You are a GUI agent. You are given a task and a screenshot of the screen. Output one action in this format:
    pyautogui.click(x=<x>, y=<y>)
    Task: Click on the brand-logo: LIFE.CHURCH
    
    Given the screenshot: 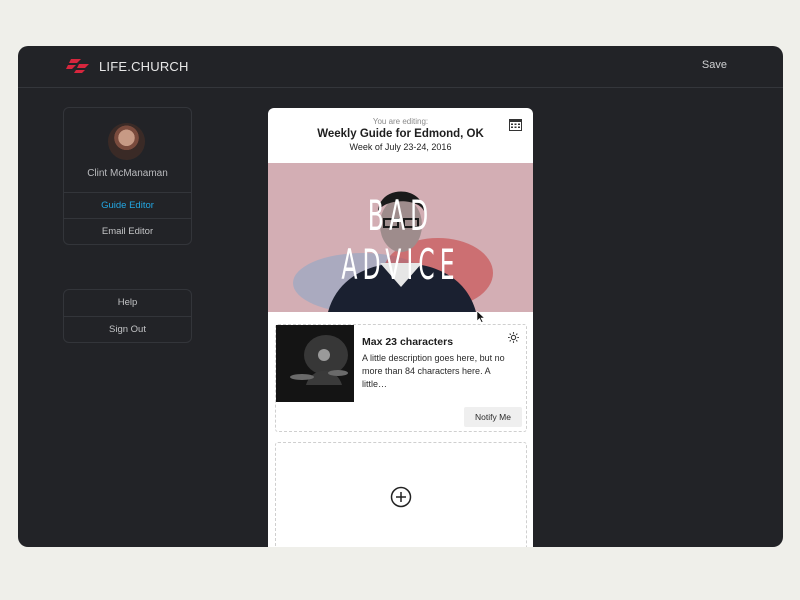 What is the action you would take?
    pyautogui.click(x=127, y=66)
    